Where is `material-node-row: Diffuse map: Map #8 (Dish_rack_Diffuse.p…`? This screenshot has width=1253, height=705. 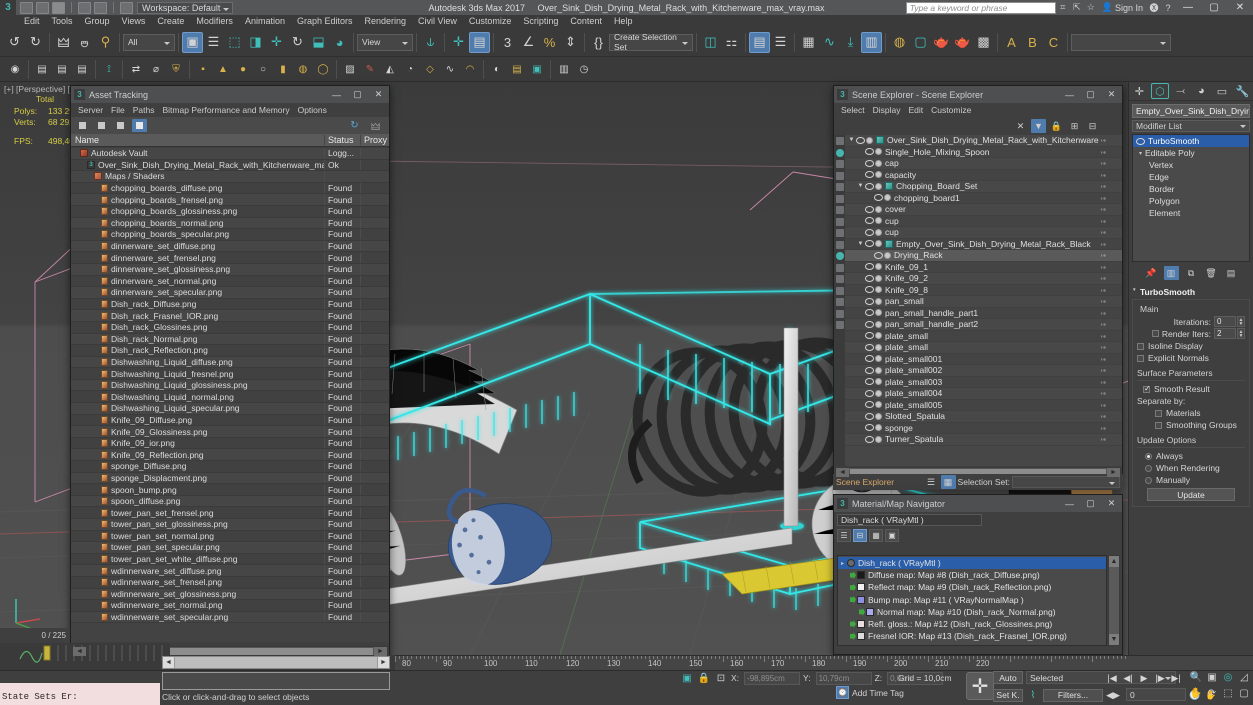 material-node-row: Diffuse map: Map #8 (Dish_rack_Diffuse.p… is located at coordinates (972, 575).